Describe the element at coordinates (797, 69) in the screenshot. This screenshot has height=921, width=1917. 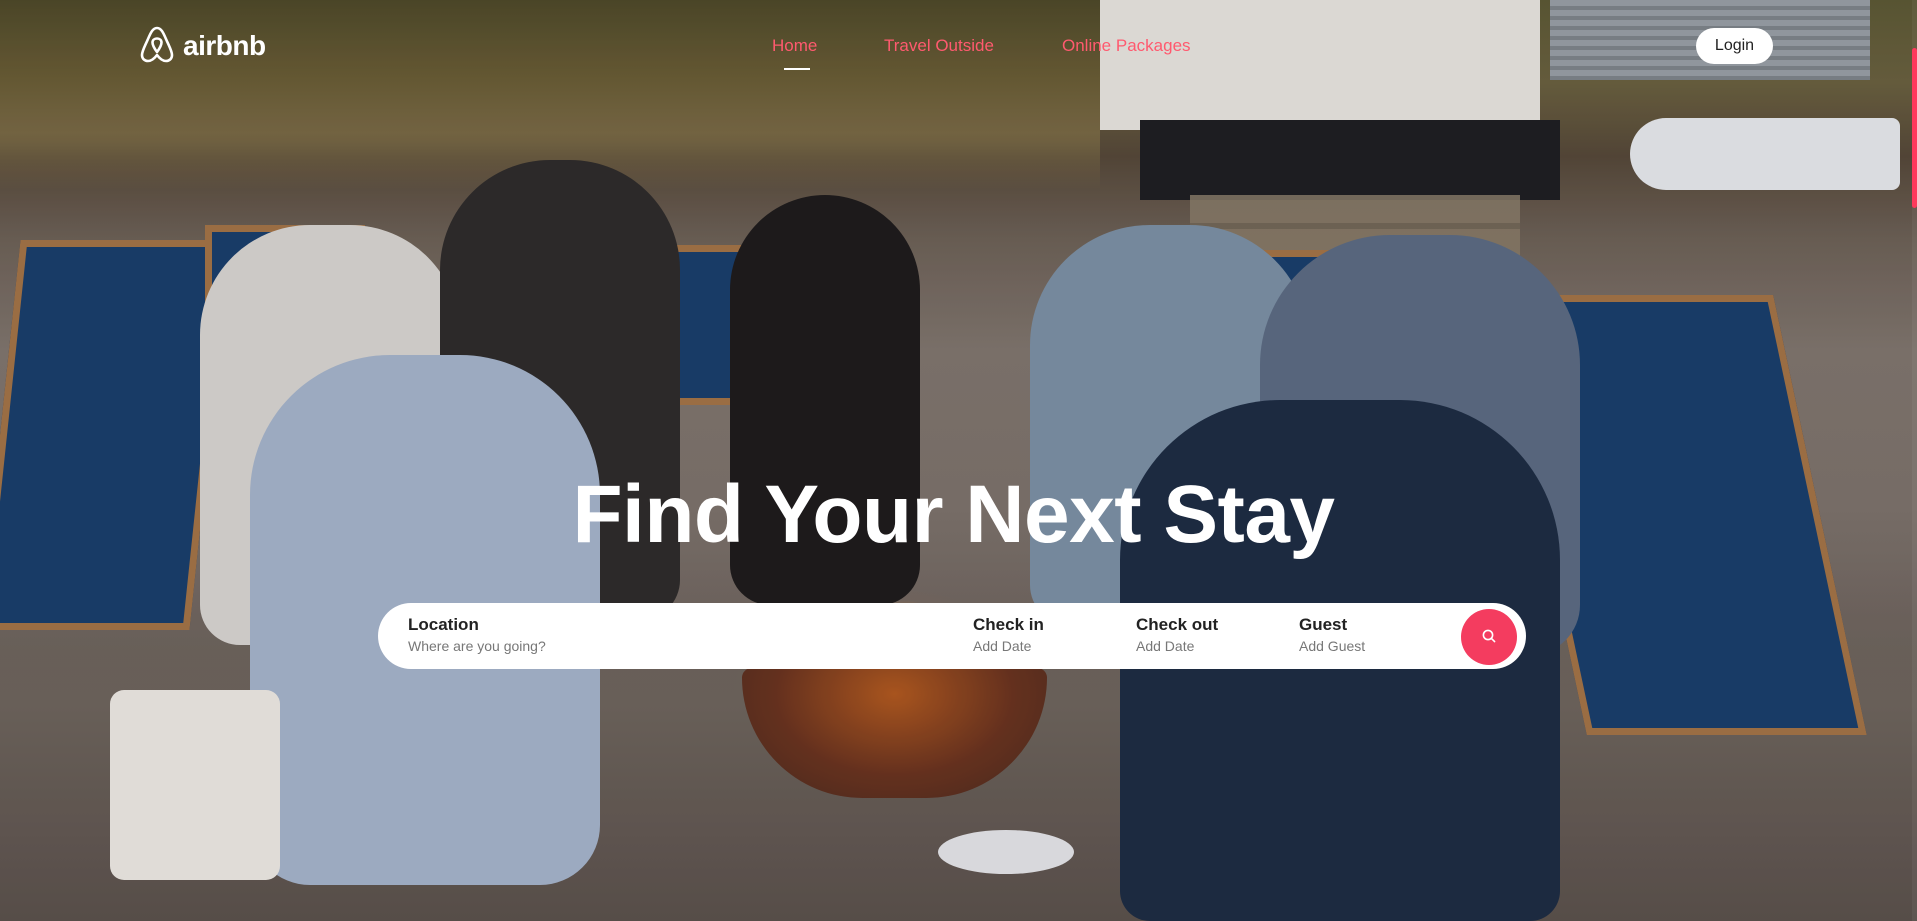
I see `active-nav-indicator` at that location.